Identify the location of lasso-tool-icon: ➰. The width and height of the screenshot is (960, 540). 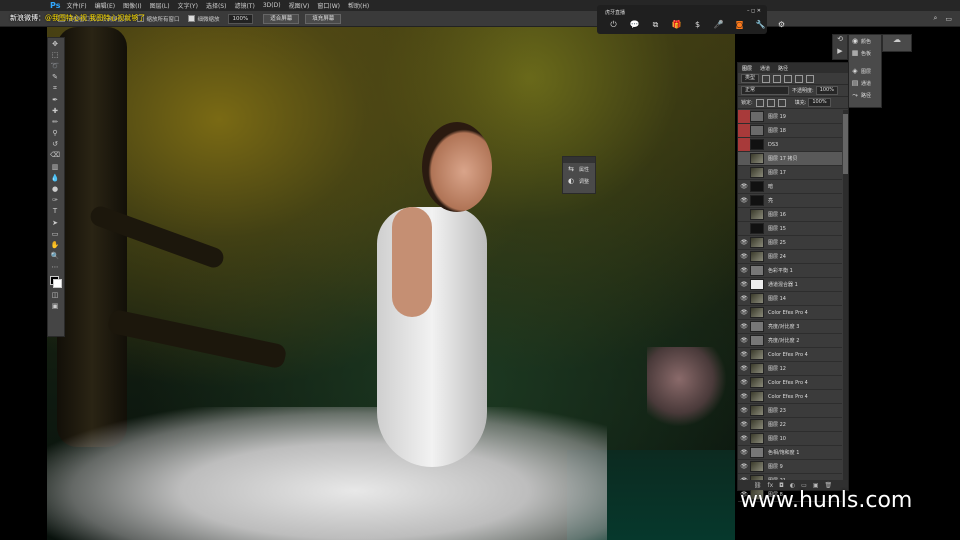
(55, 65).